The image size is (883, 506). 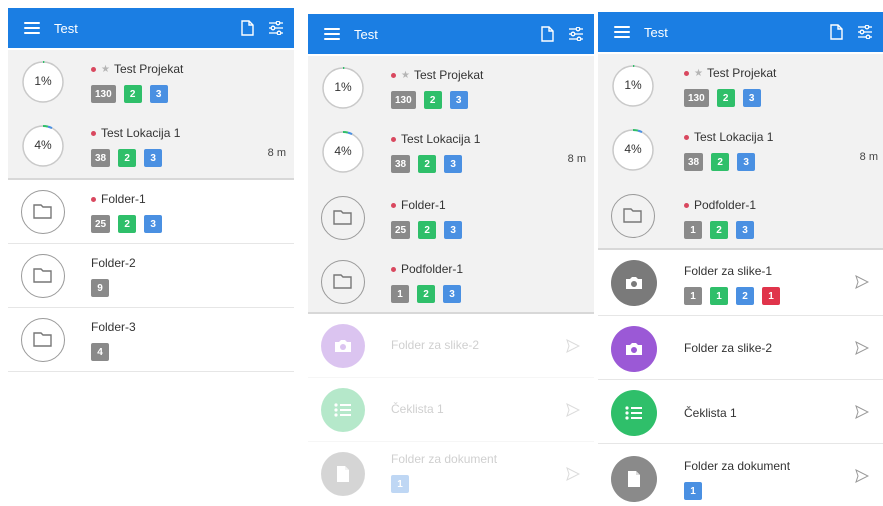 What do you see at coordinates (100, 288) in the screenshot?
I see `count-badge: 9` at bounding box center [100, 288].